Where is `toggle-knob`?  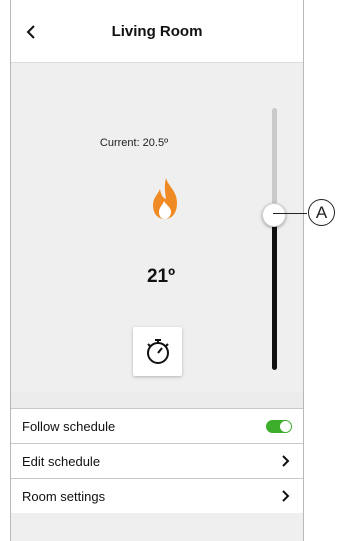
toggle-knob is located at coordinates (285, 426).